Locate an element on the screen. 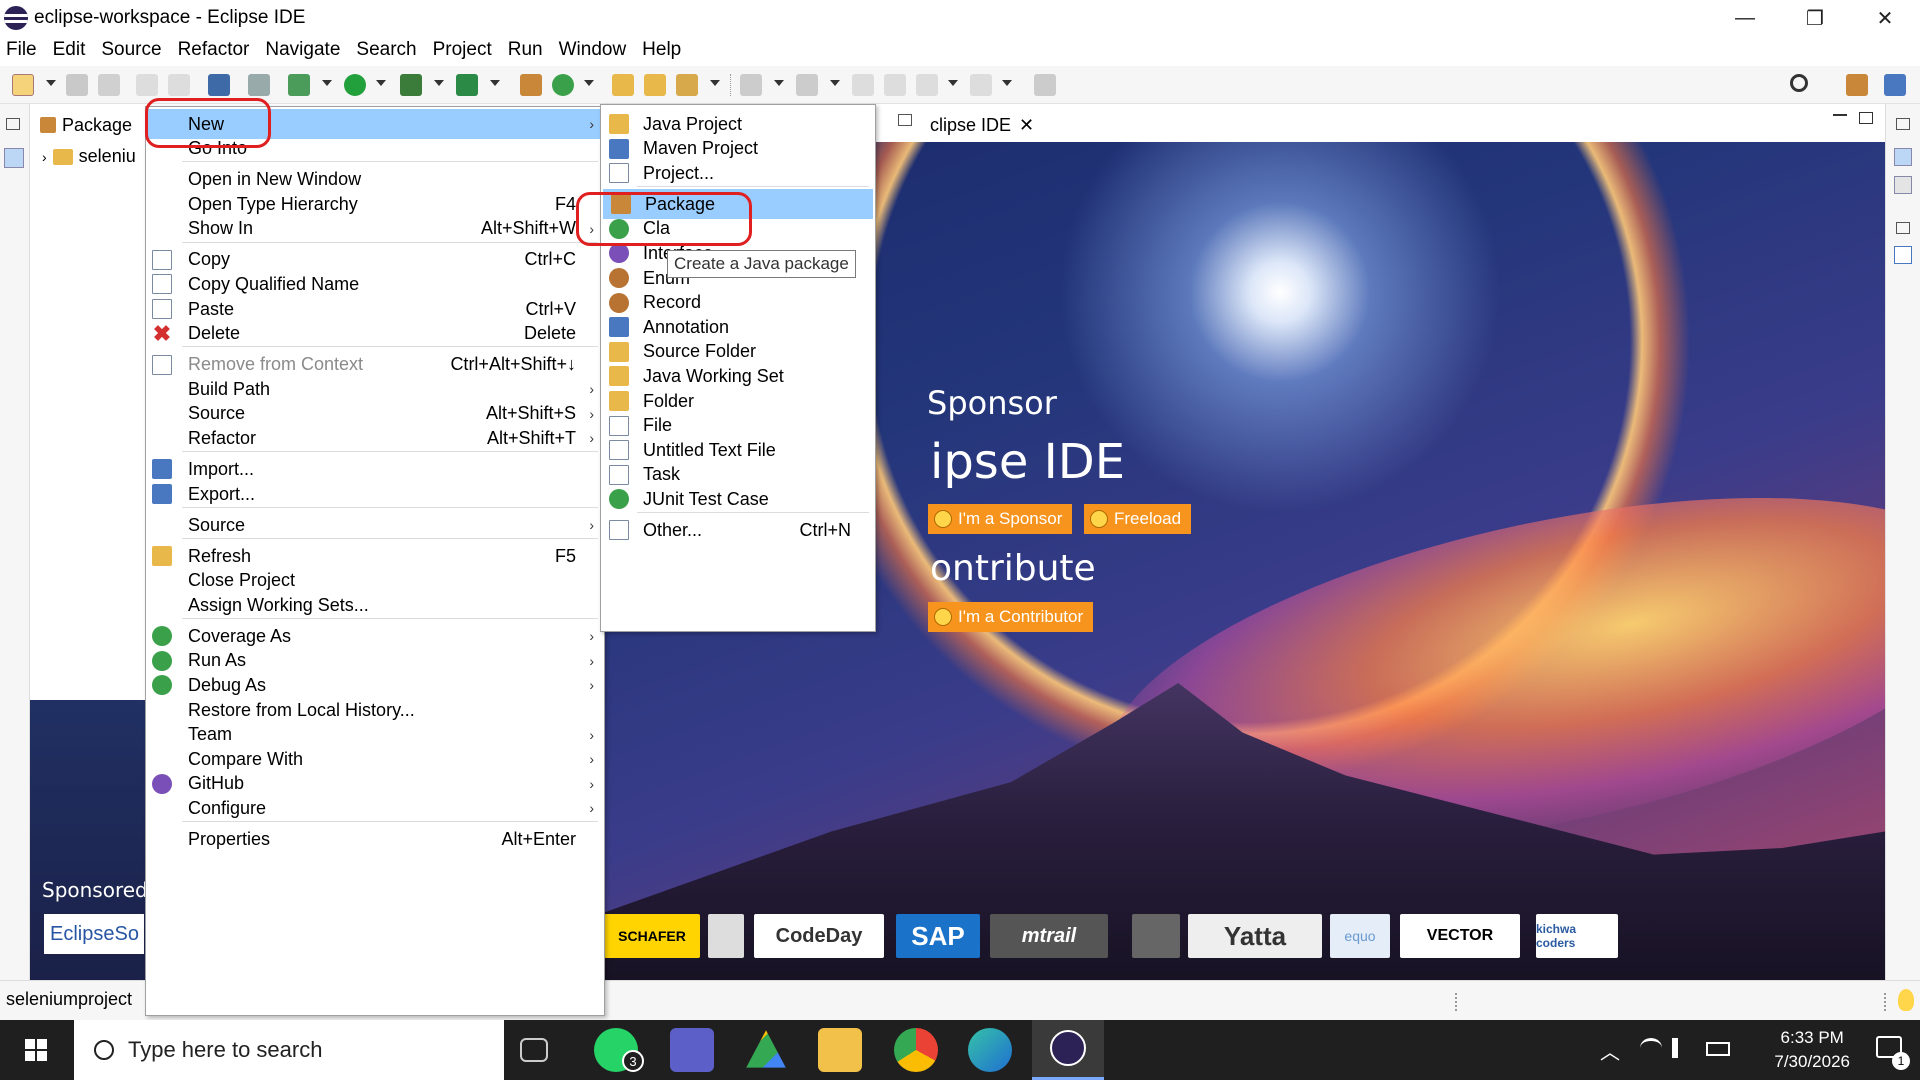 The height and width of the screenshot is (1080, 1920). taskbar-search-box: Type here to search is located at coordinates (289, 1050).